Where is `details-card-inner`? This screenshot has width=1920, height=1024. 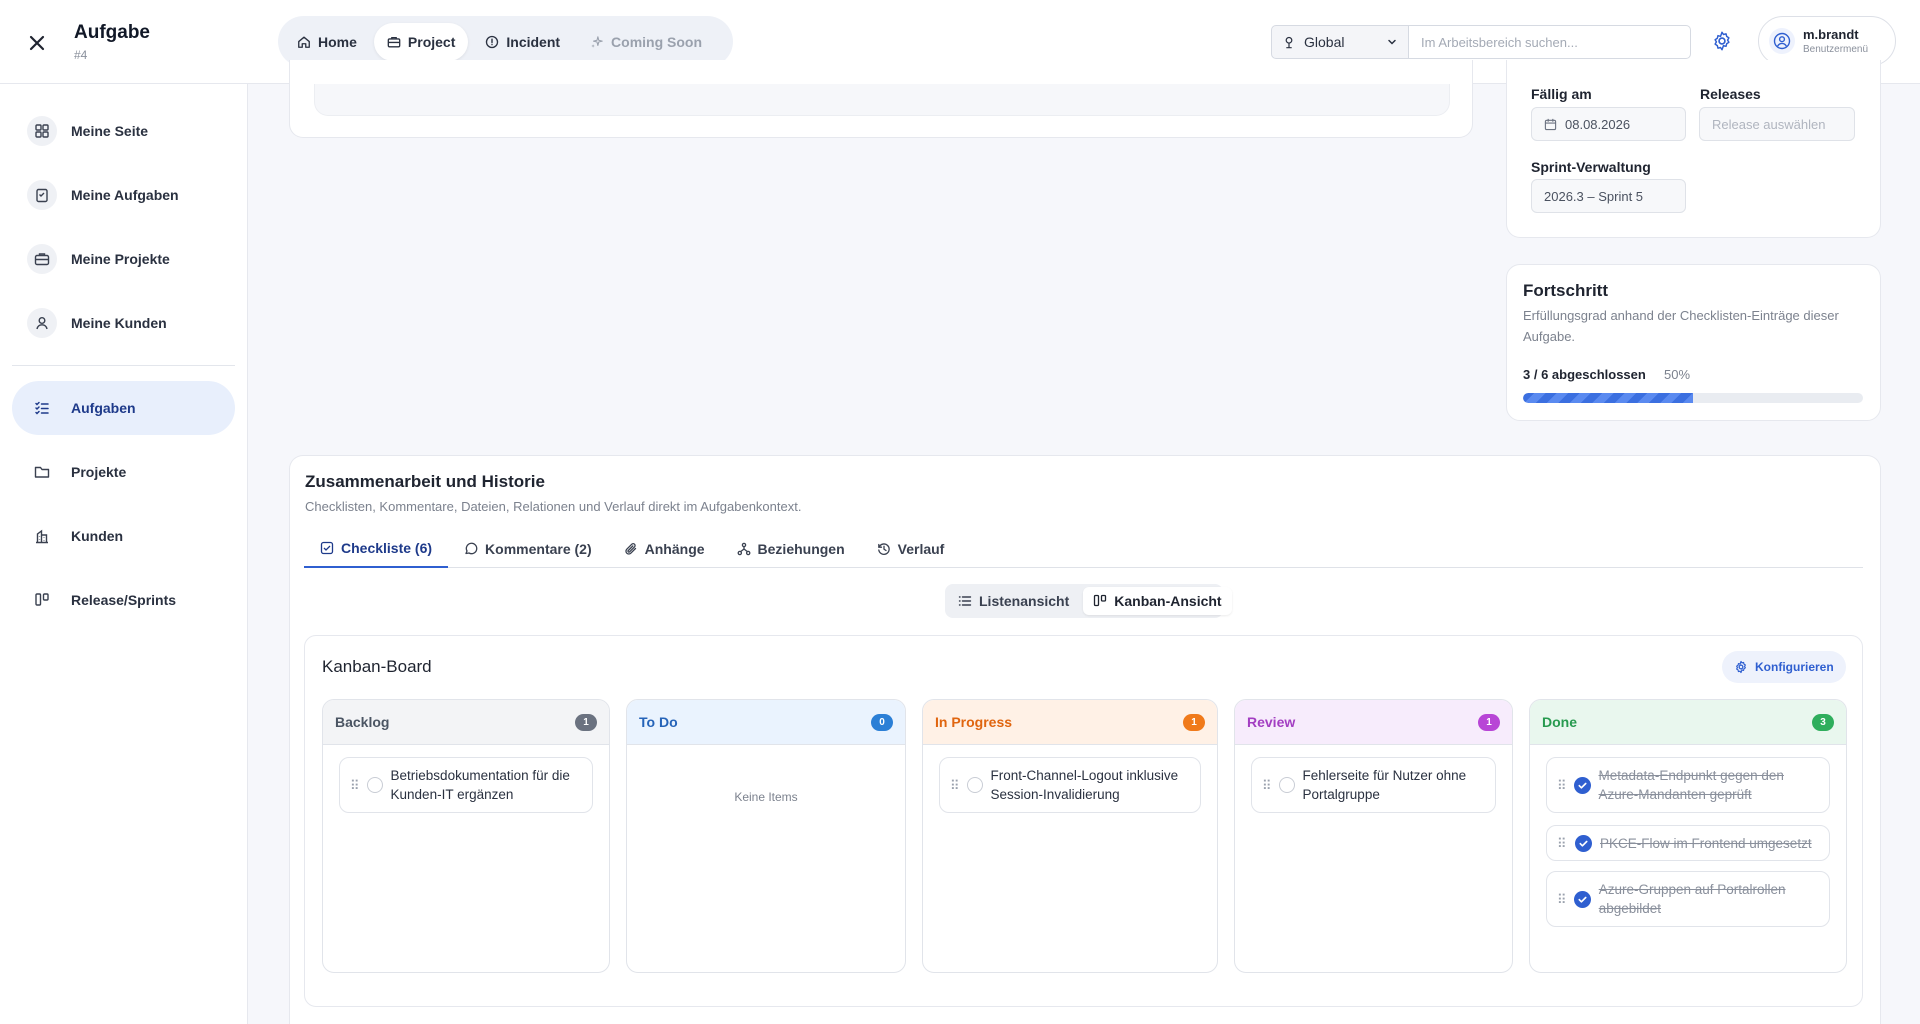
details-card-inner is located at coordinates (882, 100).